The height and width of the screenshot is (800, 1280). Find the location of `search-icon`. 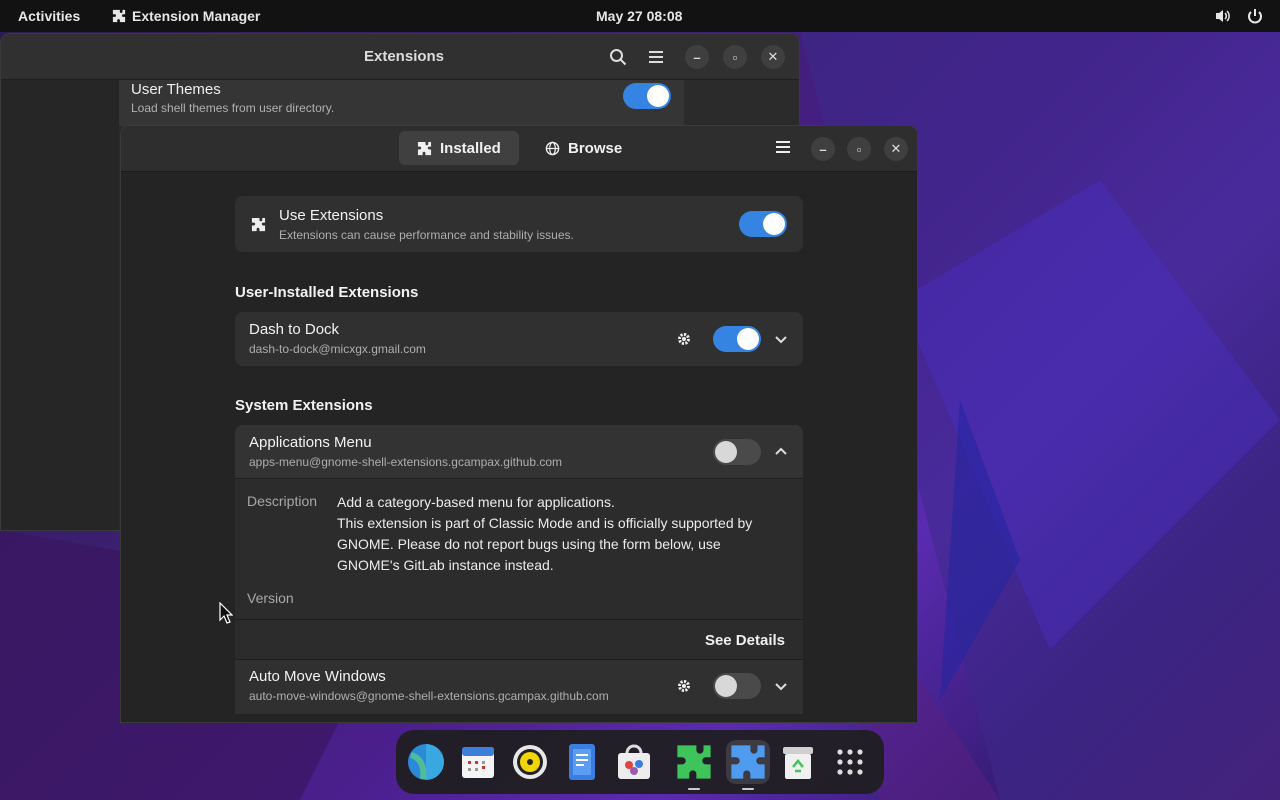

search-icon is located at coordinates (618, 57).